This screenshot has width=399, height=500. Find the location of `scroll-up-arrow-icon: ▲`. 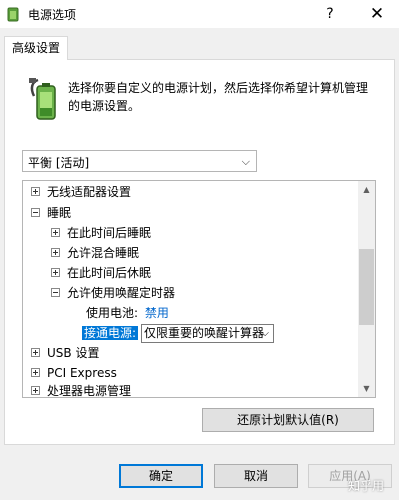

scroll-up-arrow-icon: ▲ is located at coordinates (366, 189).